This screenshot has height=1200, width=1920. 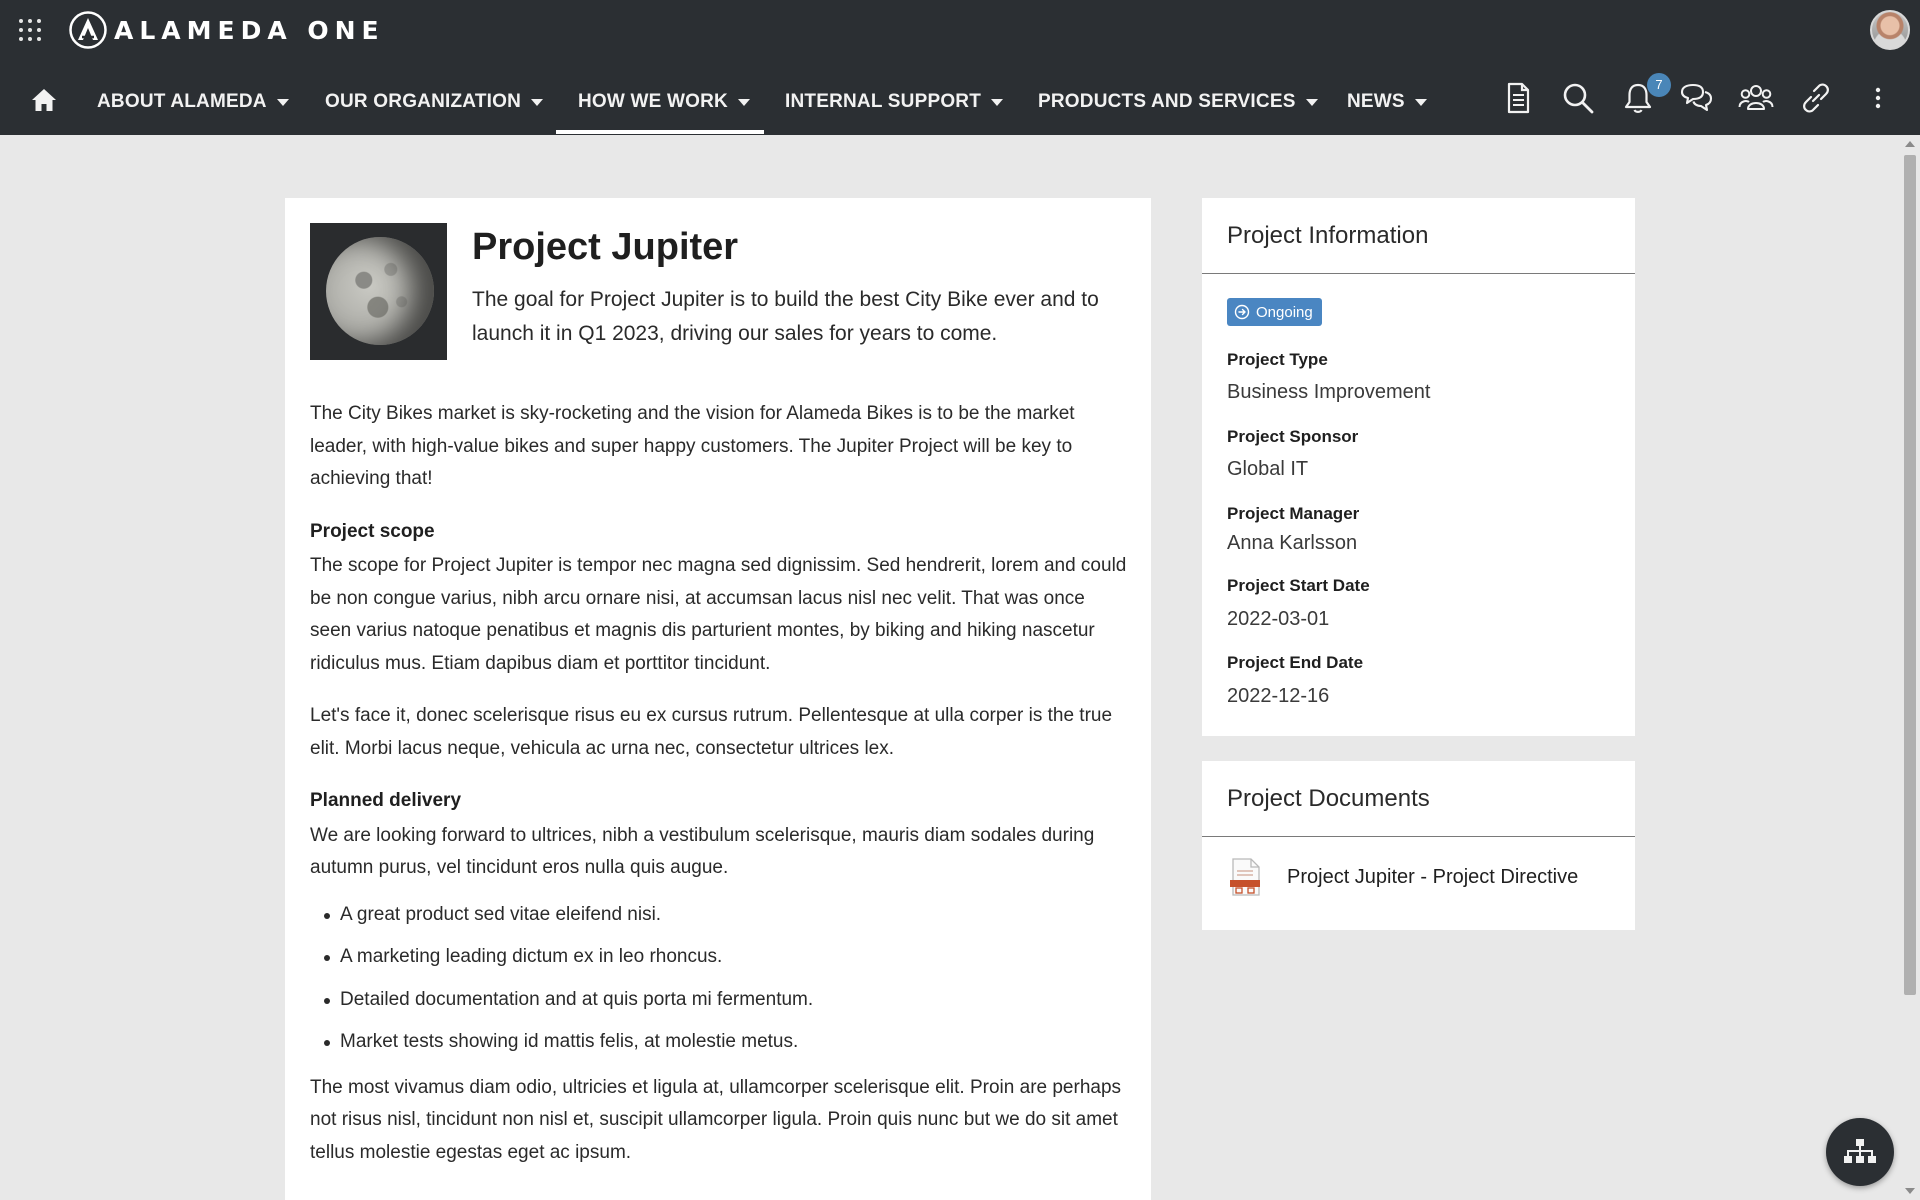 I want to click on field-value: Anna Karlsson, so click(x=1292, y=543).